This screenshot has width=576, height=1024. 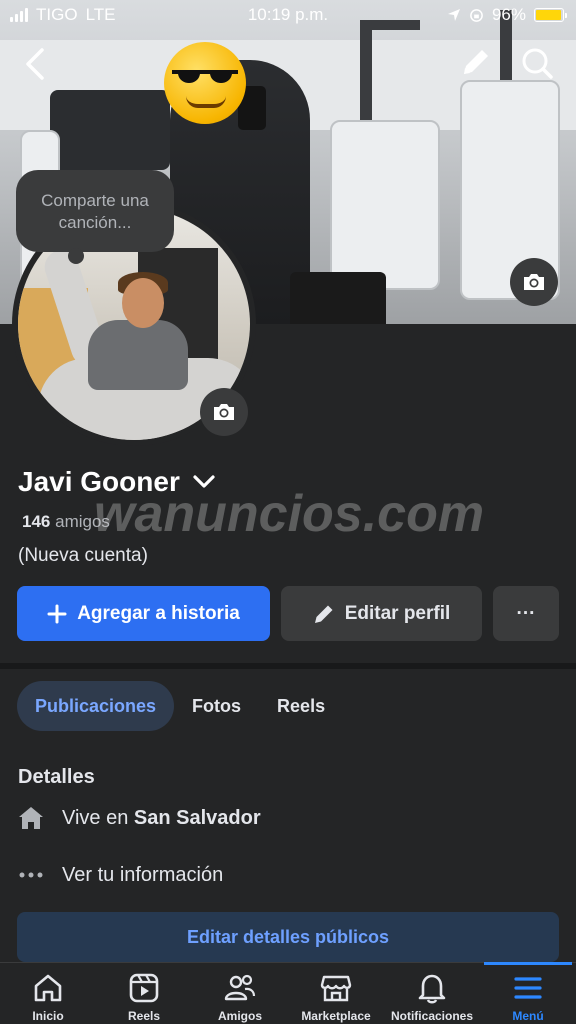 I want to click on see-your-info-row: Ver tu información, so click(x=120, y=875).